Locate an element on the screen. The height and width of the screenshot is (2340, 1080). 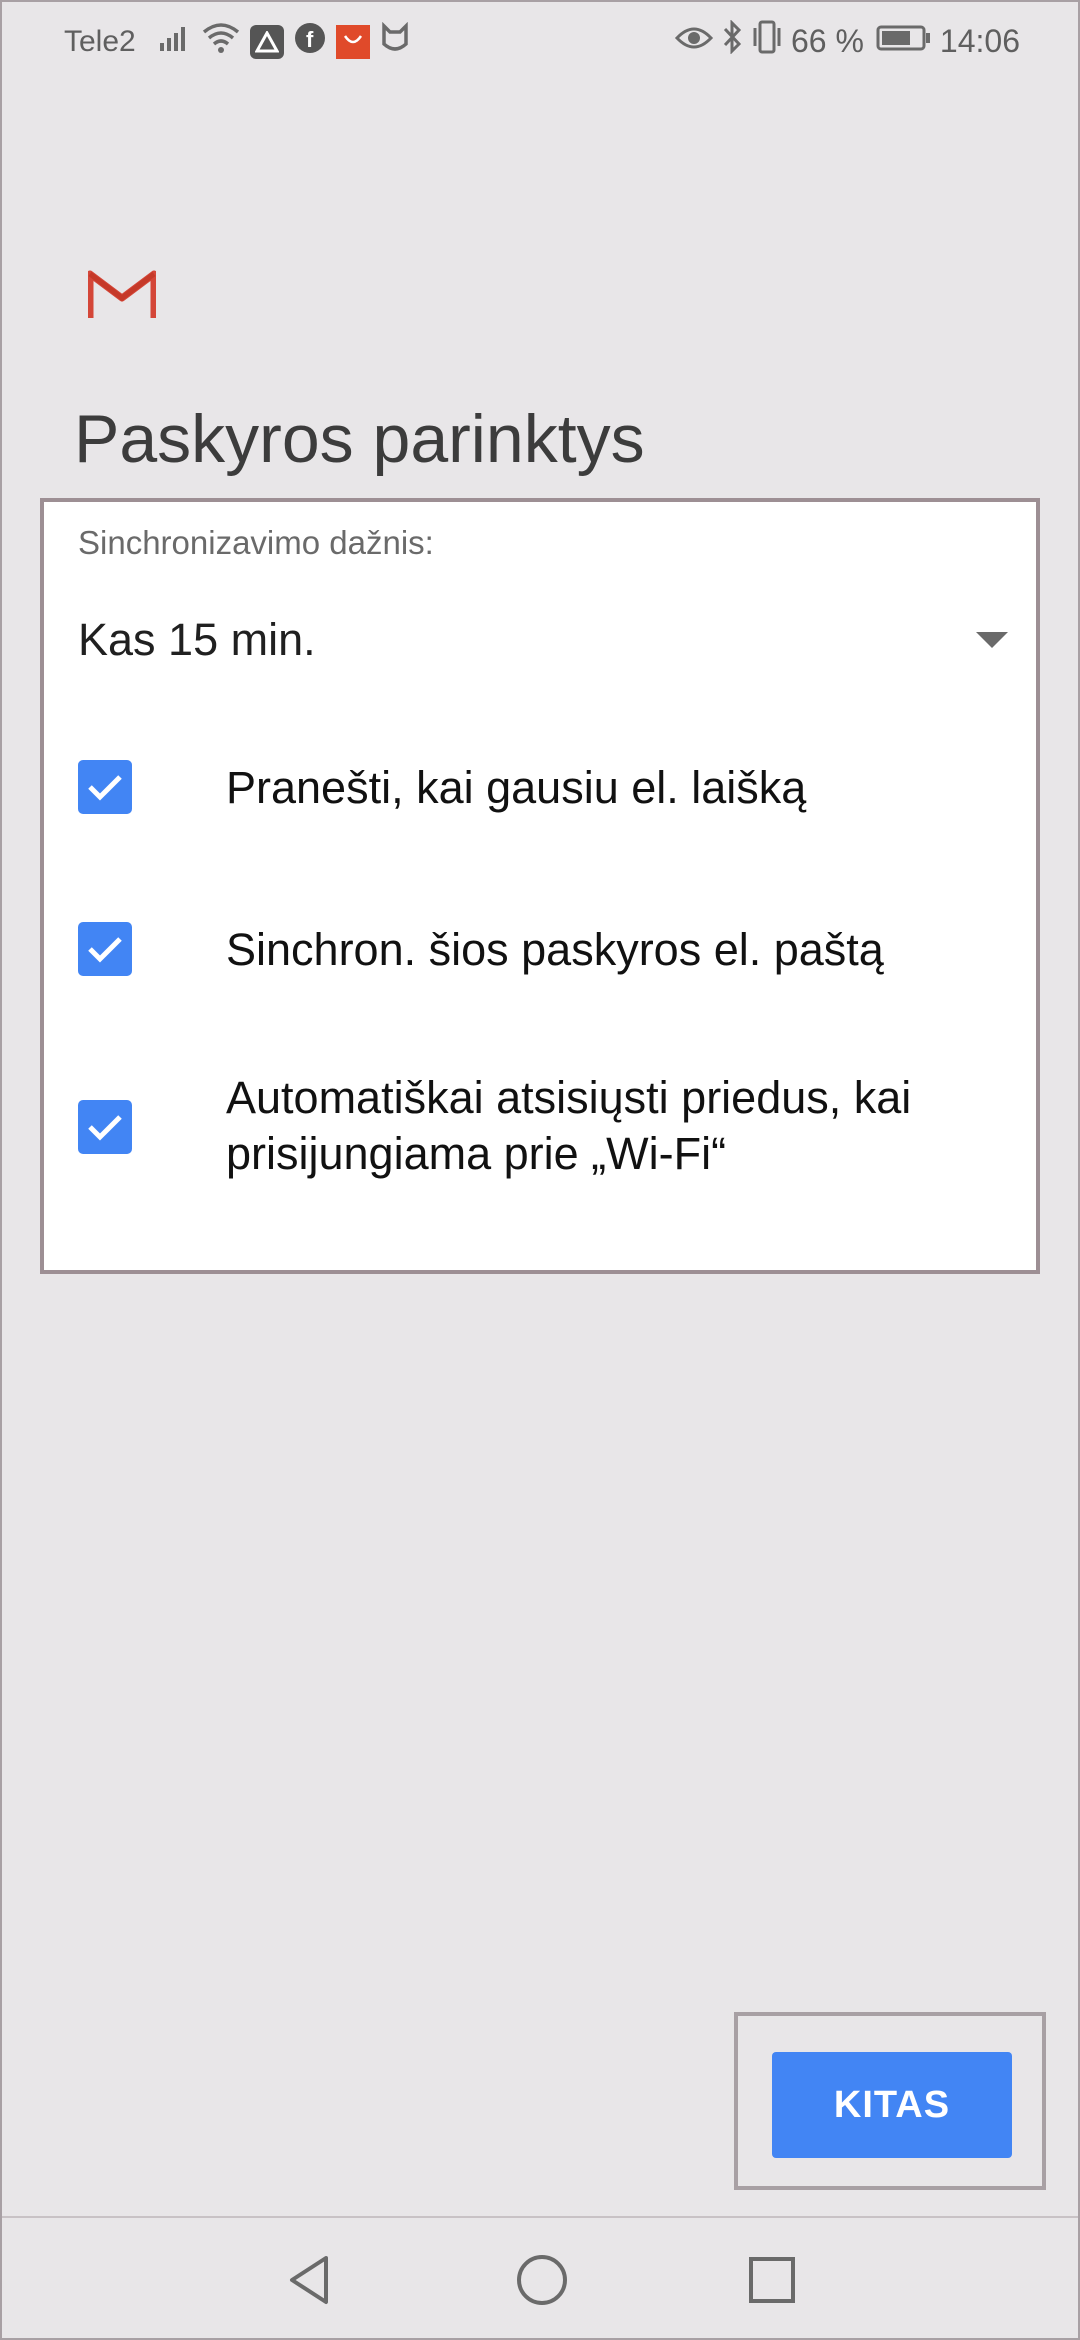
aliexpress-icon is located at coordinates (352, 42).